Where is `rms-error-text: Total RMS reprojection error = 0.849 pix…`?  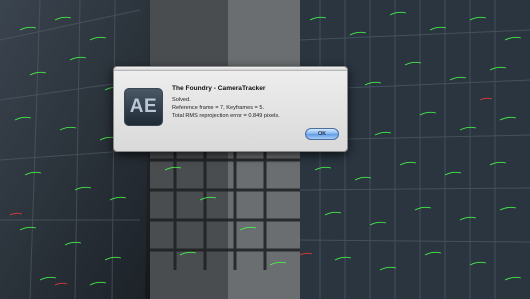
rms-error-text: Total RMS reprojection error = 0.849 pix… is located at coordinates (226, 116).